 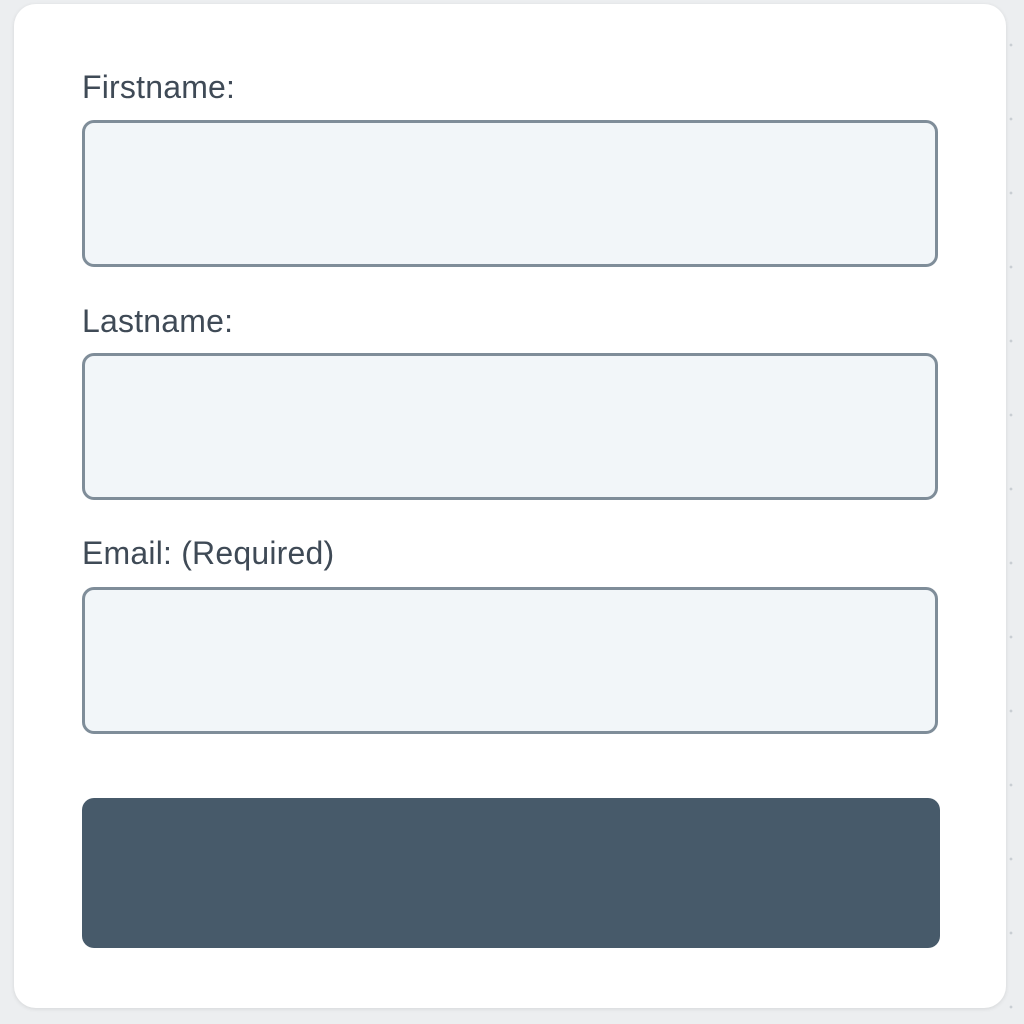 I want to click on email-input, so click(x=510, y=660).